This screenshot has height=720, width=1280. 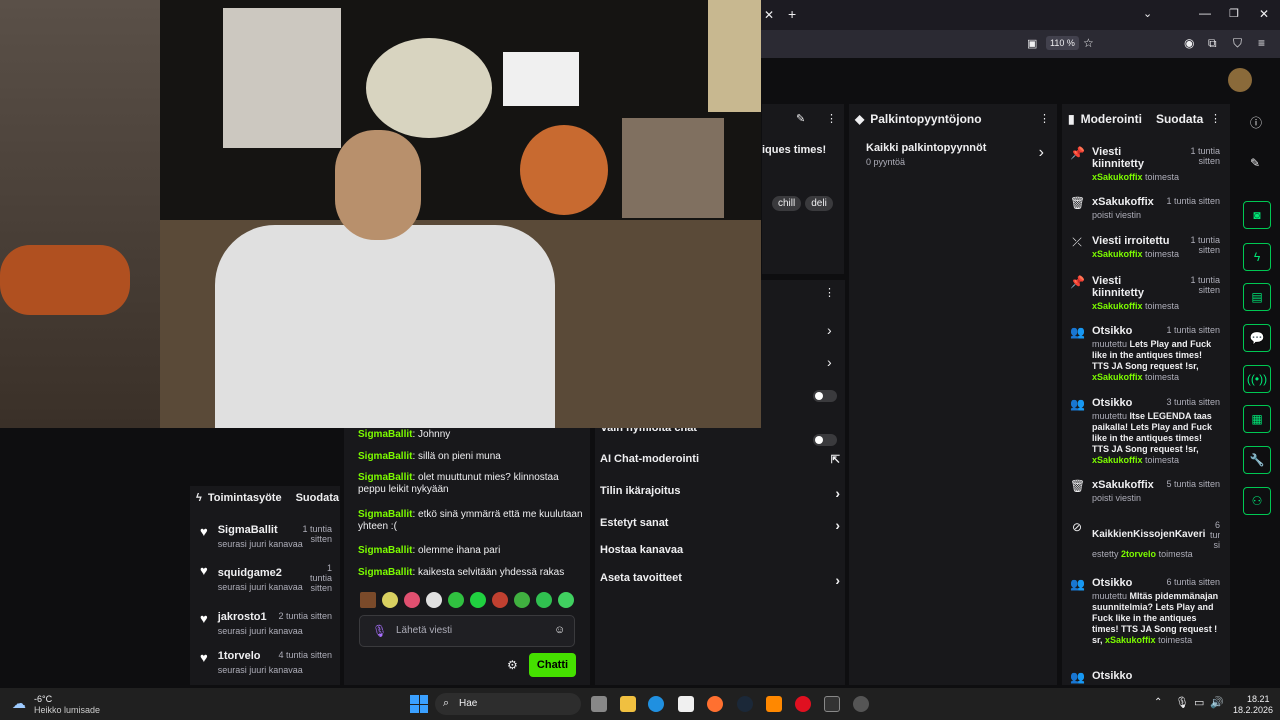 What do you see at coordinates (1257, 297) in the screenshot?
I see `document-icon: ▤` at bounding box center [1257, 297].